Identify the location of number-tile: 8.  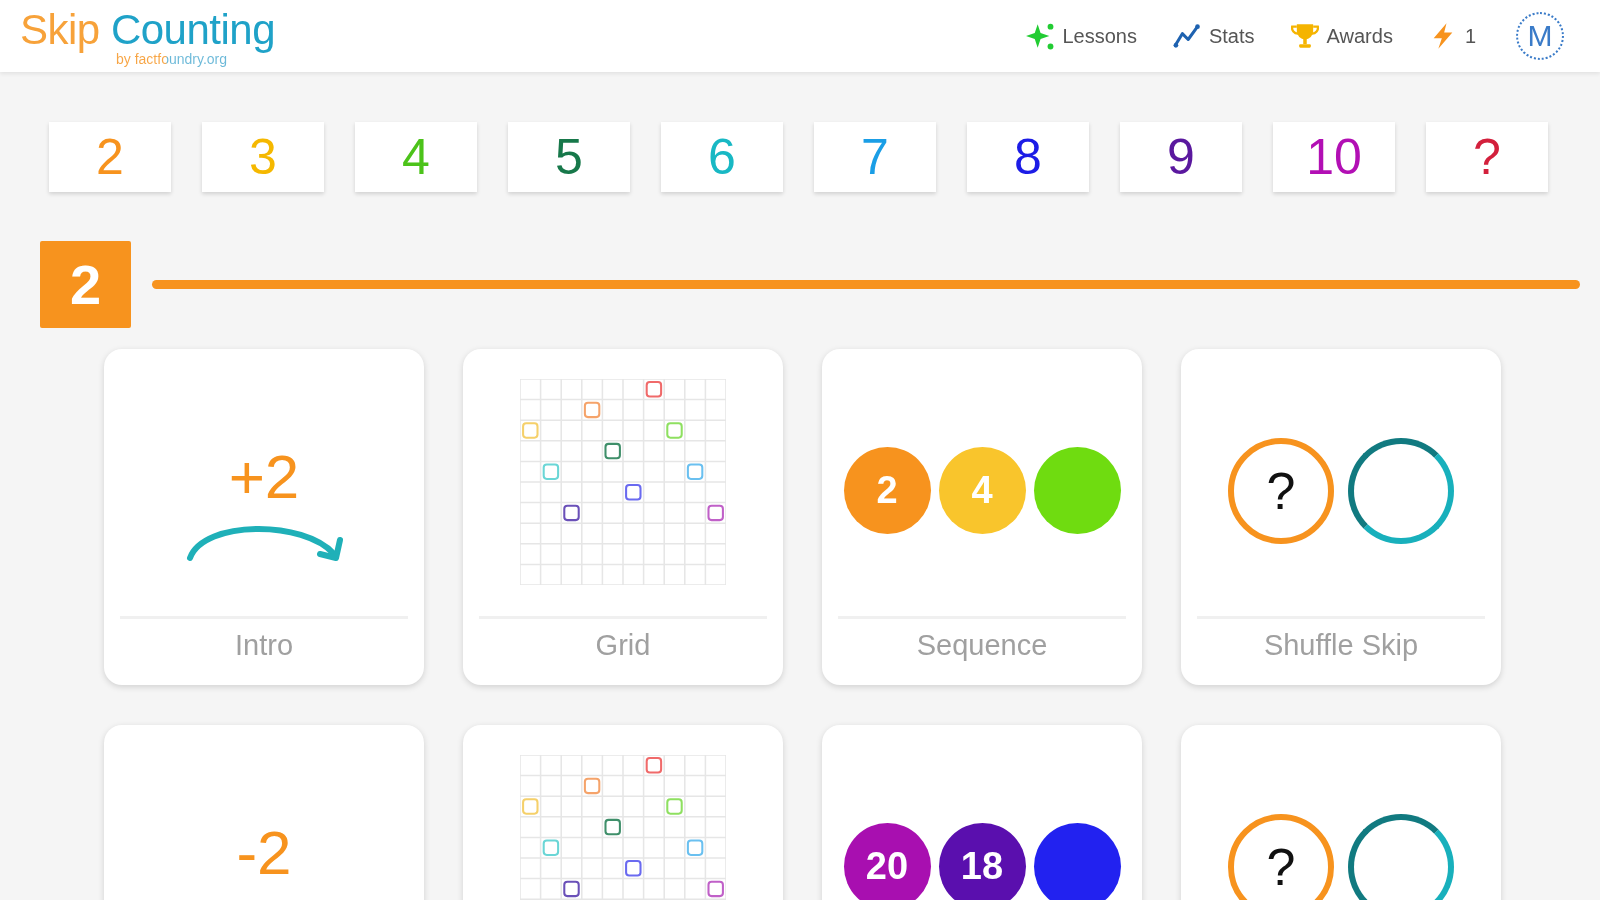
(1028, 157).